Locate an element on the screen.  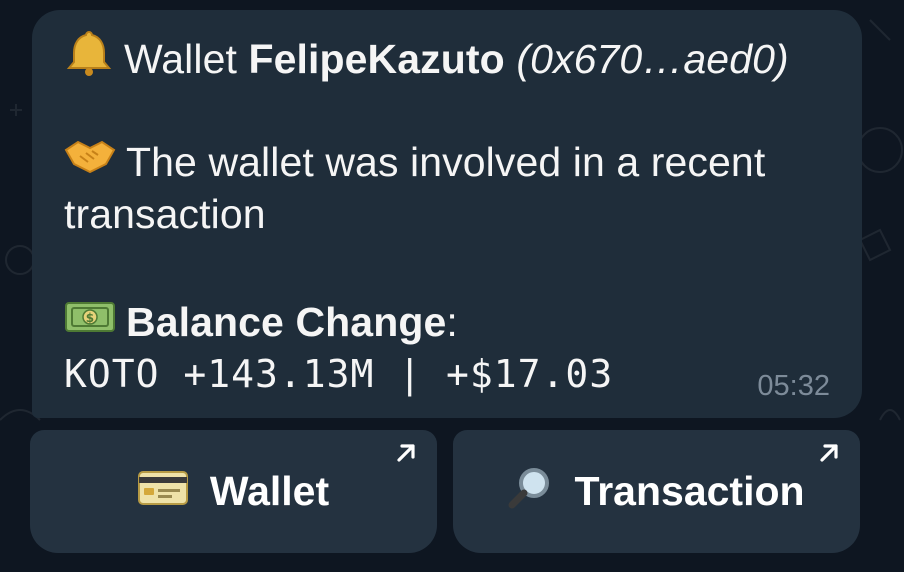
balance-change-line: $ Balance Change: is located at coordinates (261, 323).